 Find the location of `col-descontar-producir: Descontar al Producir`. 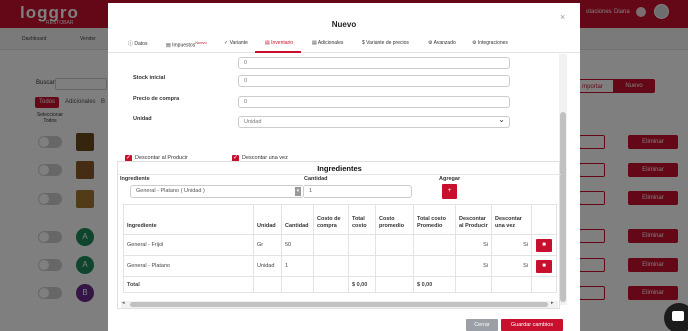

col-descontar-producir: Descontar al Producir is located at coordinates (473, 219).